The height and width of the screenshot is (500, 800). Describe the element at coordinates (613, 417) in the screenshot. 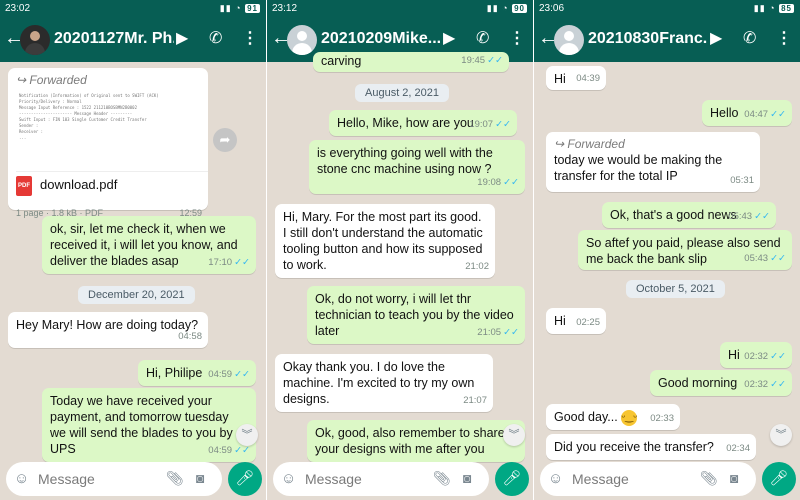

I see `message-bubble: Good day... ᵕ‿ᵕ 02:33` at that location.